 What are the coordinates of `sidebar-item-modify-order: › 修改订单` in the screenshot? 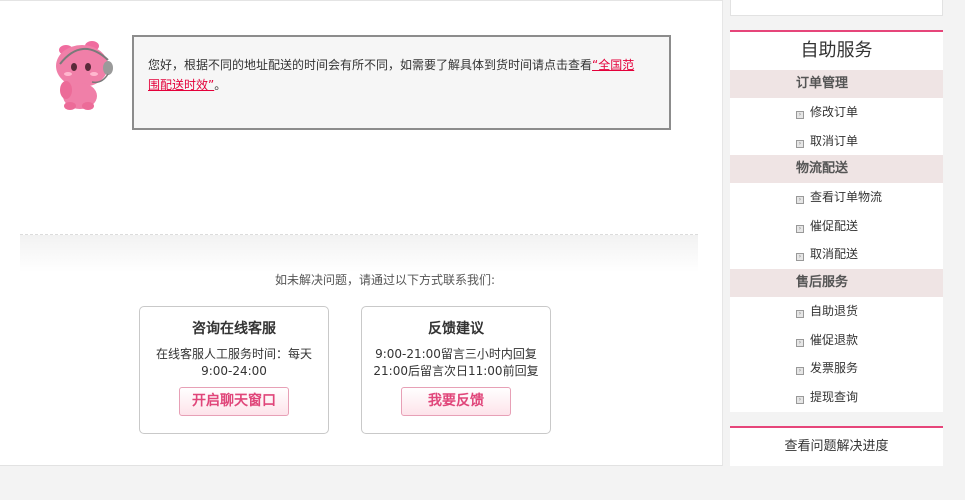 It's located at (836, 112).